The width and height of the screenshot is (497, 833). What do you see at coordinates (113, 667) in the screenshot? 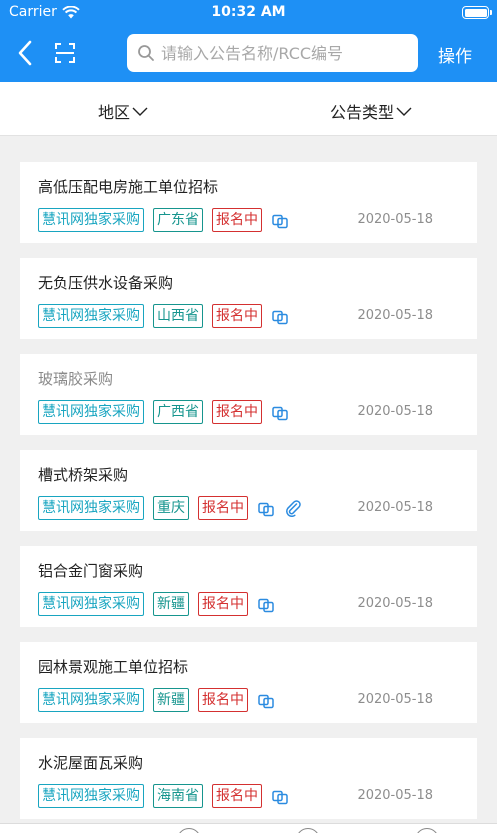
I see `announcement-title: 园林景观施工单位招标` at bounding box center [113, 667].